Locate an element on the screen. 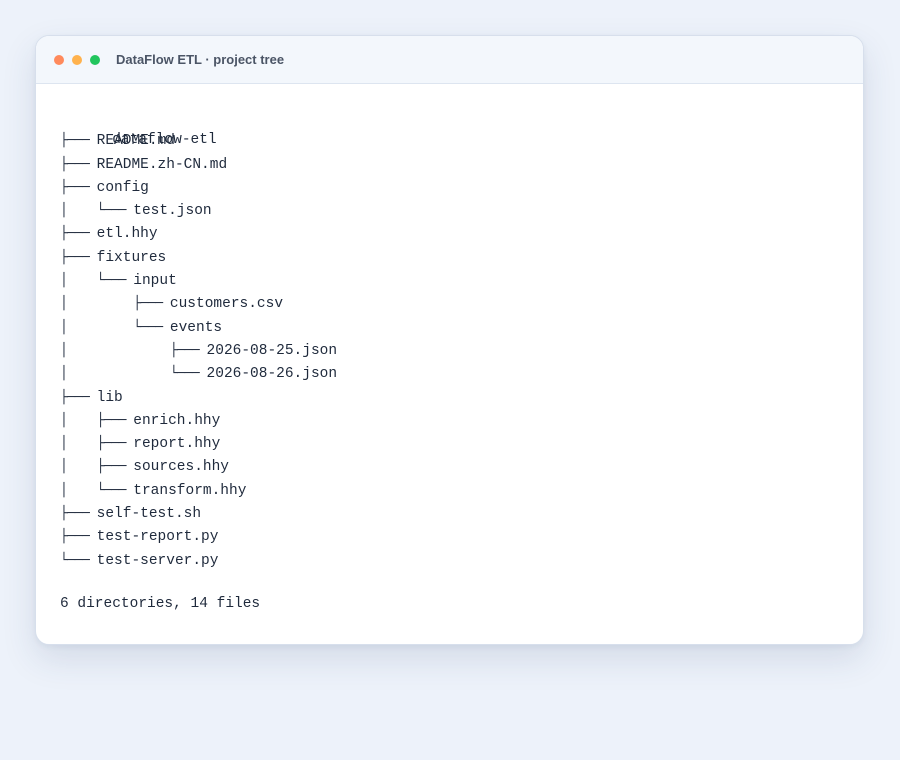  tree-entry-name: 2026-08-25.json is located at coordinates (272, 350).